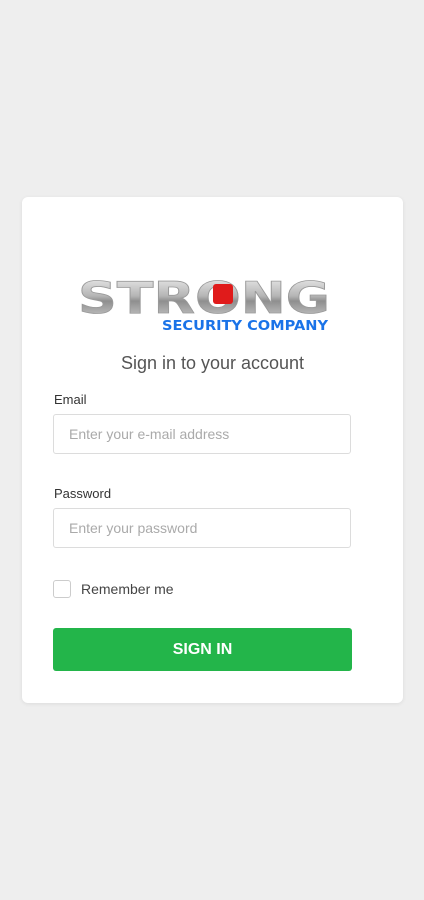 This screenshot has height=900, width=424. I want to click on sign-in-button: SIGN IN, so click(202, 649).